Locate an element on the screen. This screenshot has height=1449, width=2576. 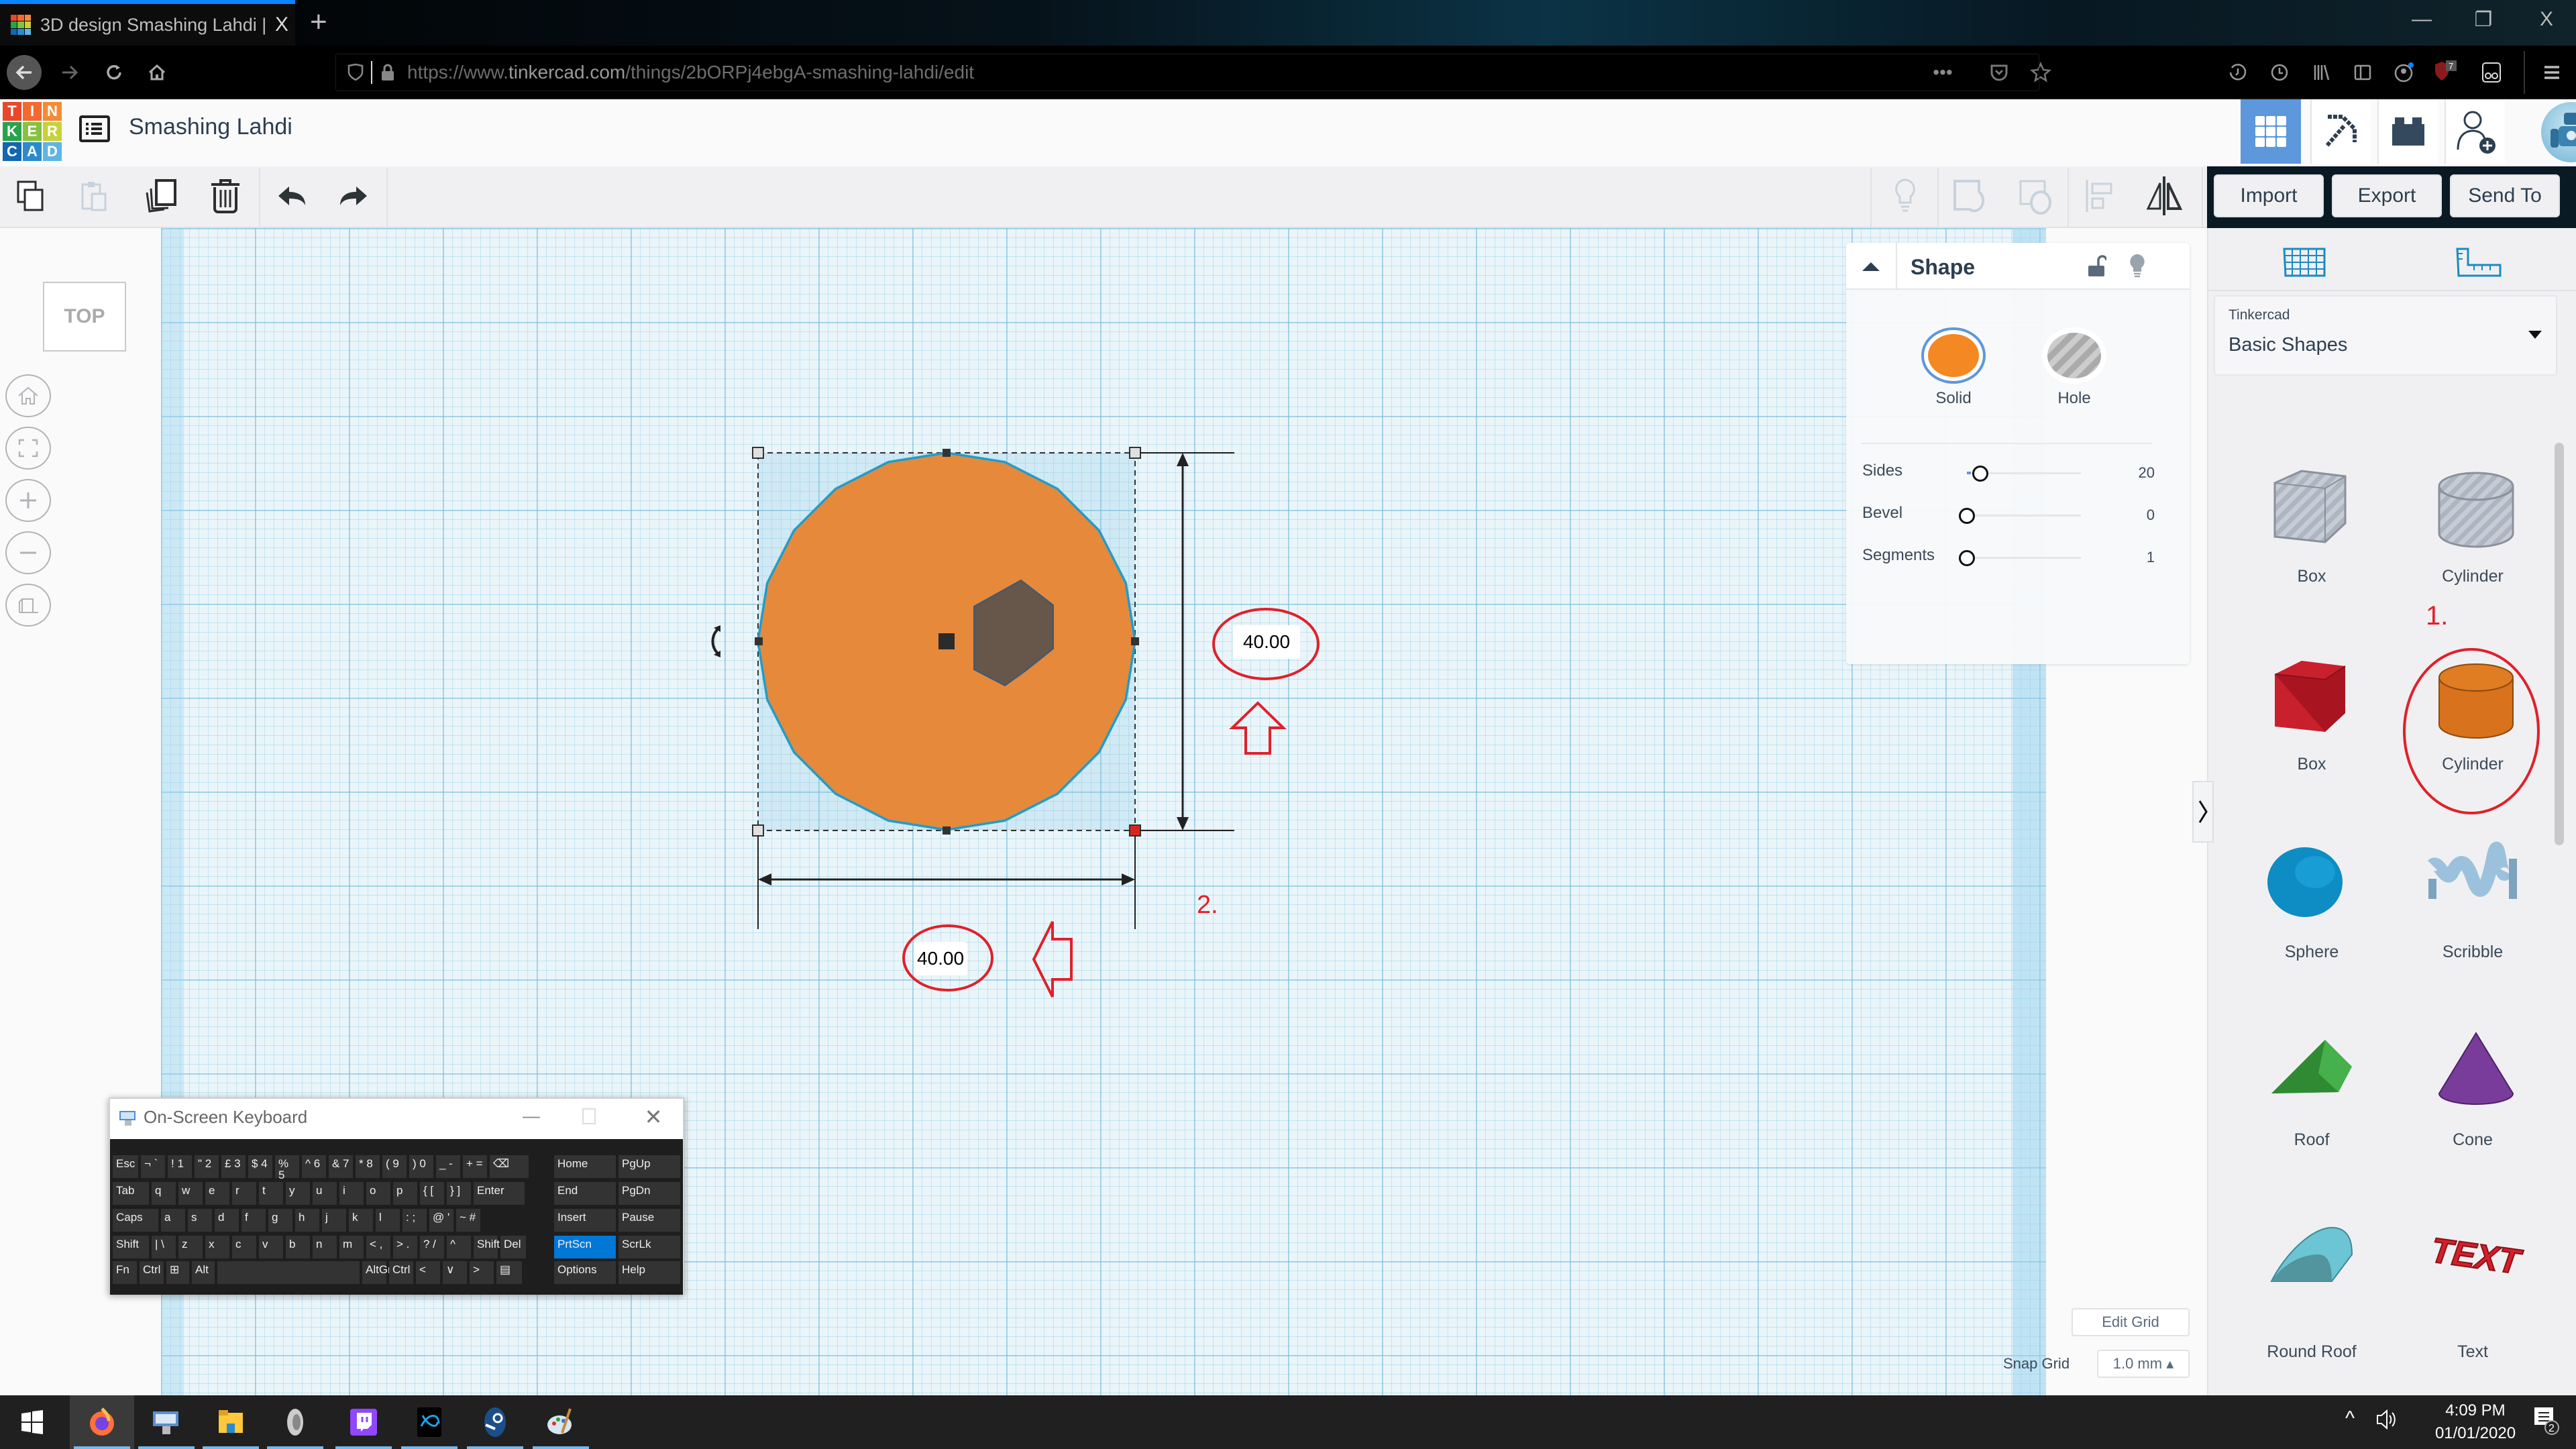
osk-close-button: ✕ is located at coordinates (653, 1117).